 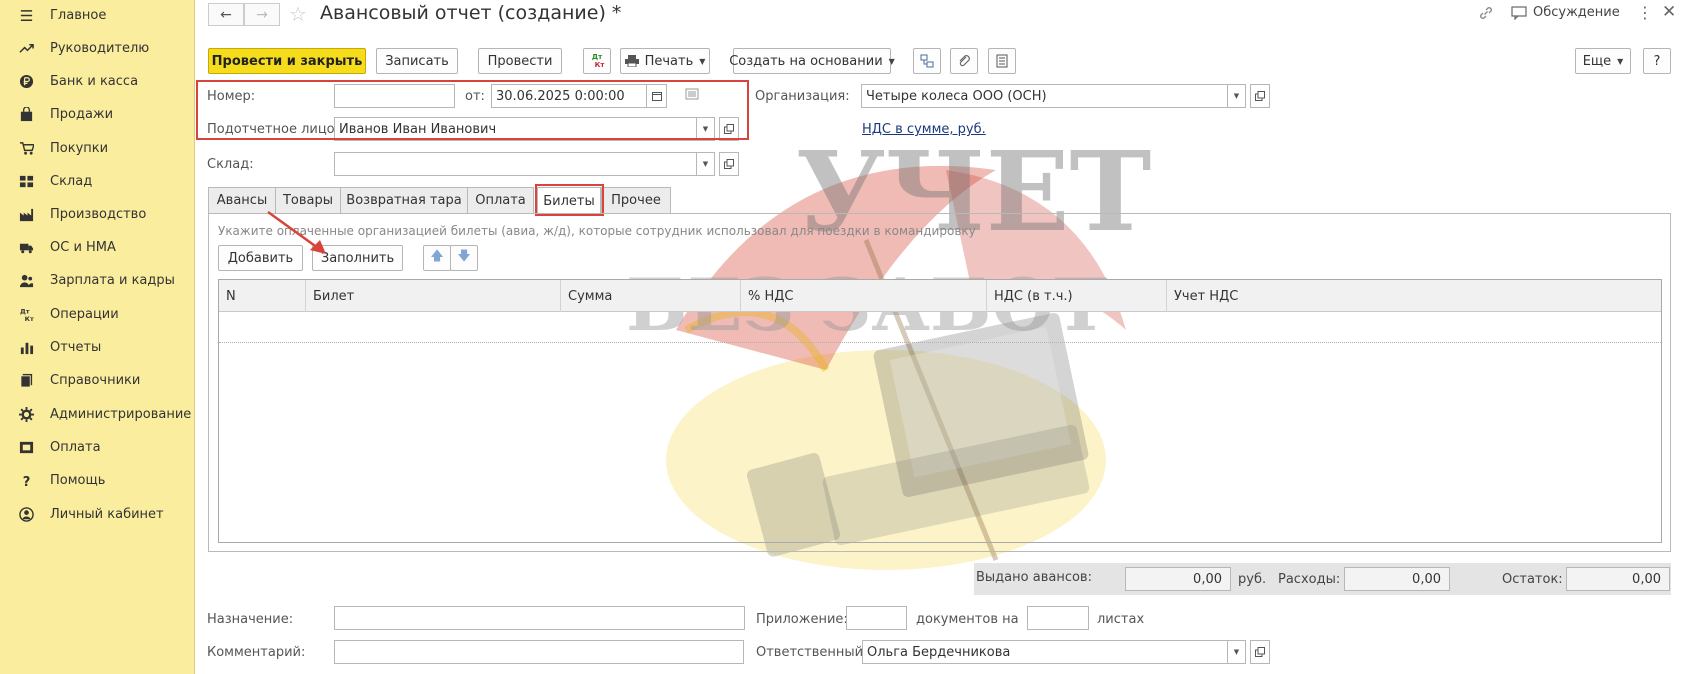 What do you see at coordinates (539, 652) in the screenshot?
I see `comment-field` at bounding box center [539, 652].